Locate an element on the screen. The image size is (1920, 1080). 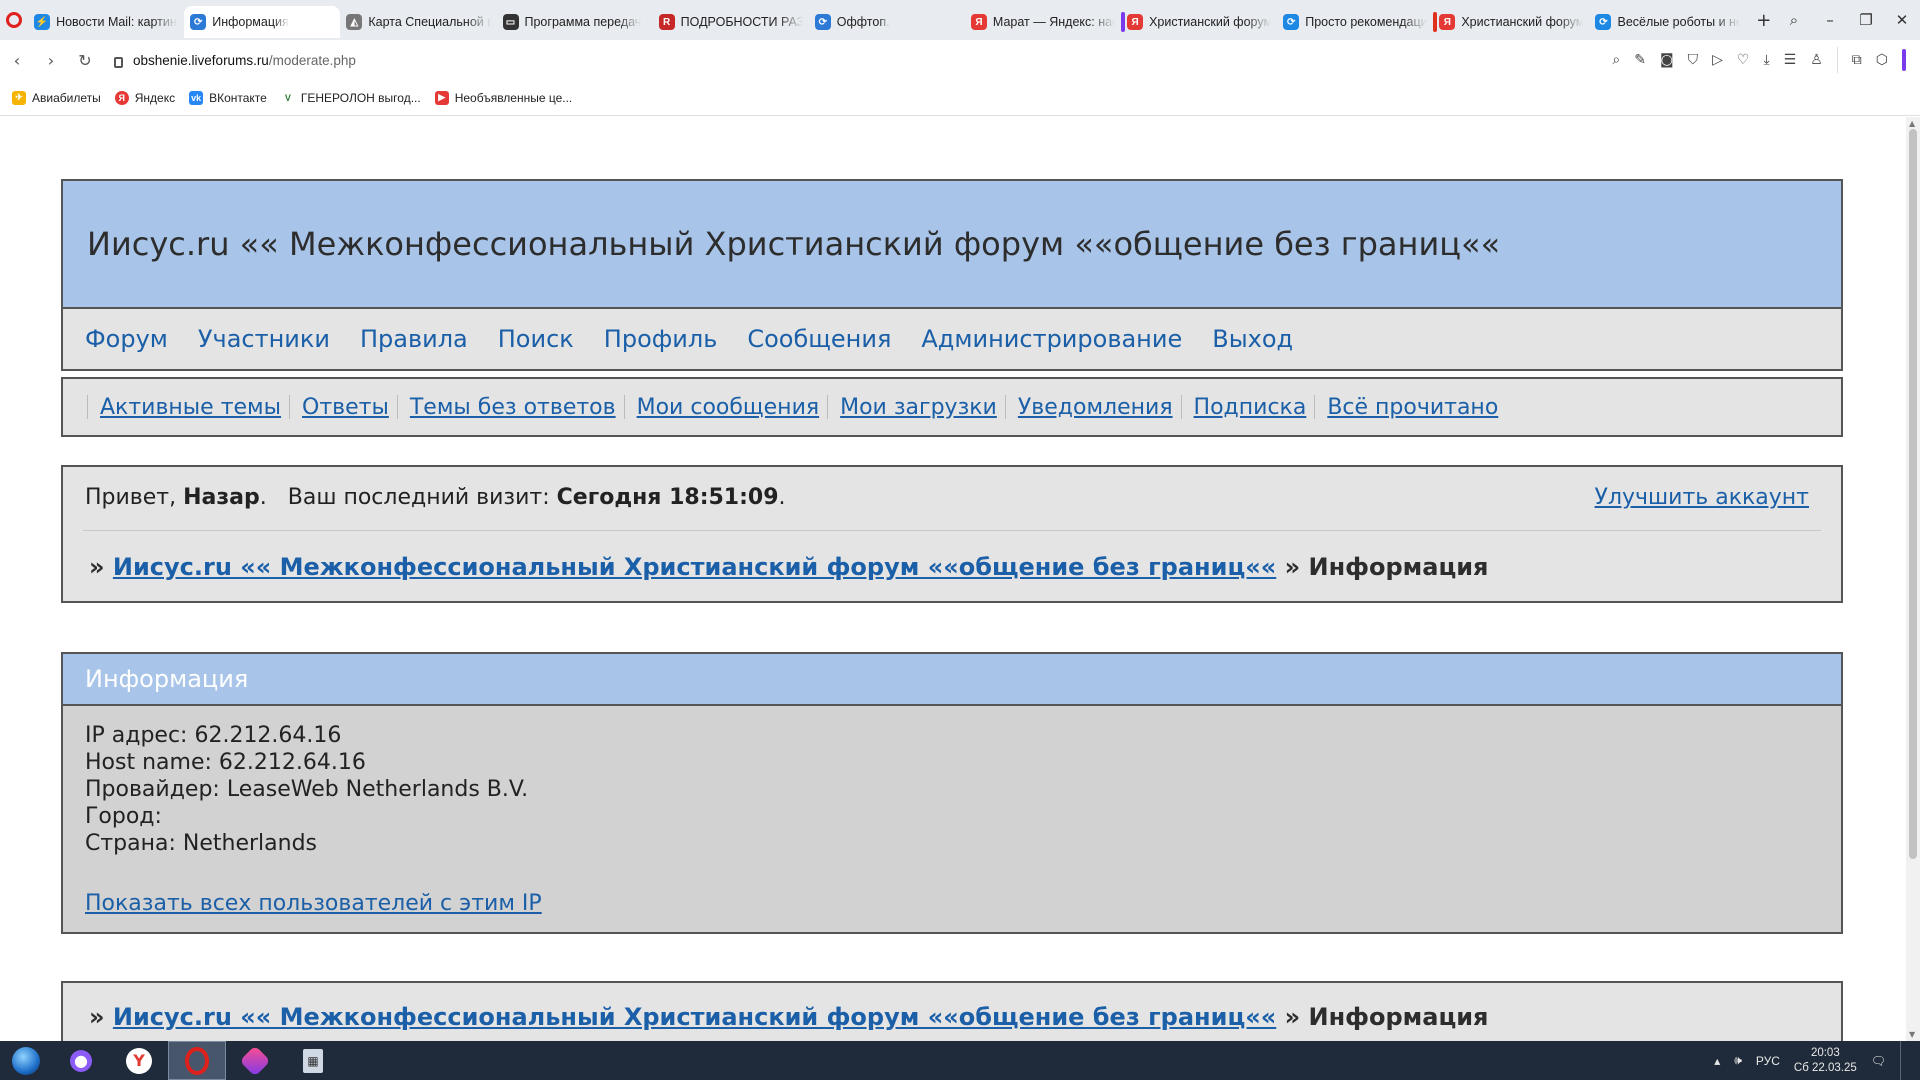
play-icon: ▷ is located at coordinates (1717, 60).